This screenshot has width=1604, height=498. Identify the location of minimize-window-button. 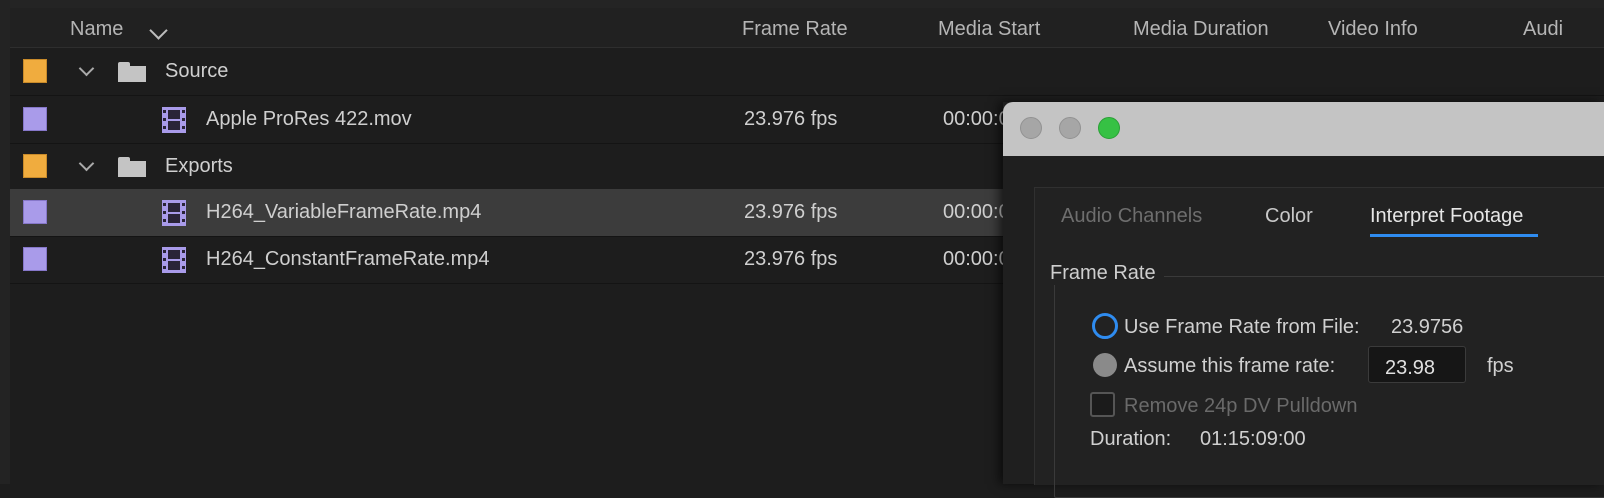
(1070, 128).